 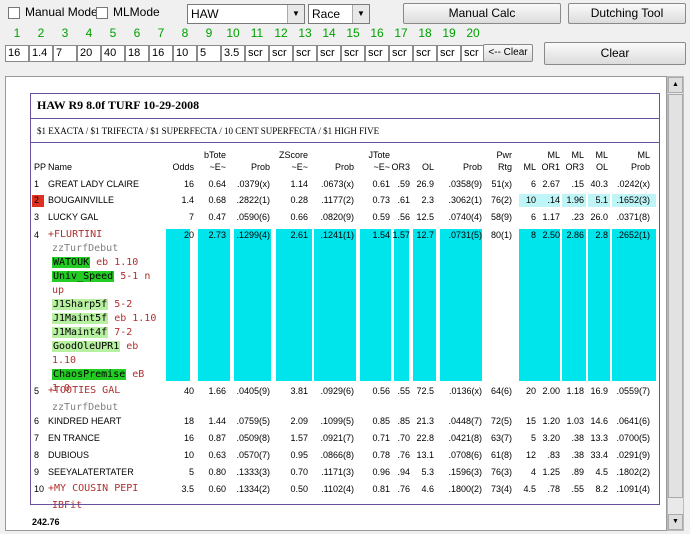 What do you see at coordinates (93, 488) in the screenshot?
I see `horse-name: +MY COUSIN PEPI` at bounding box center [93, 488].